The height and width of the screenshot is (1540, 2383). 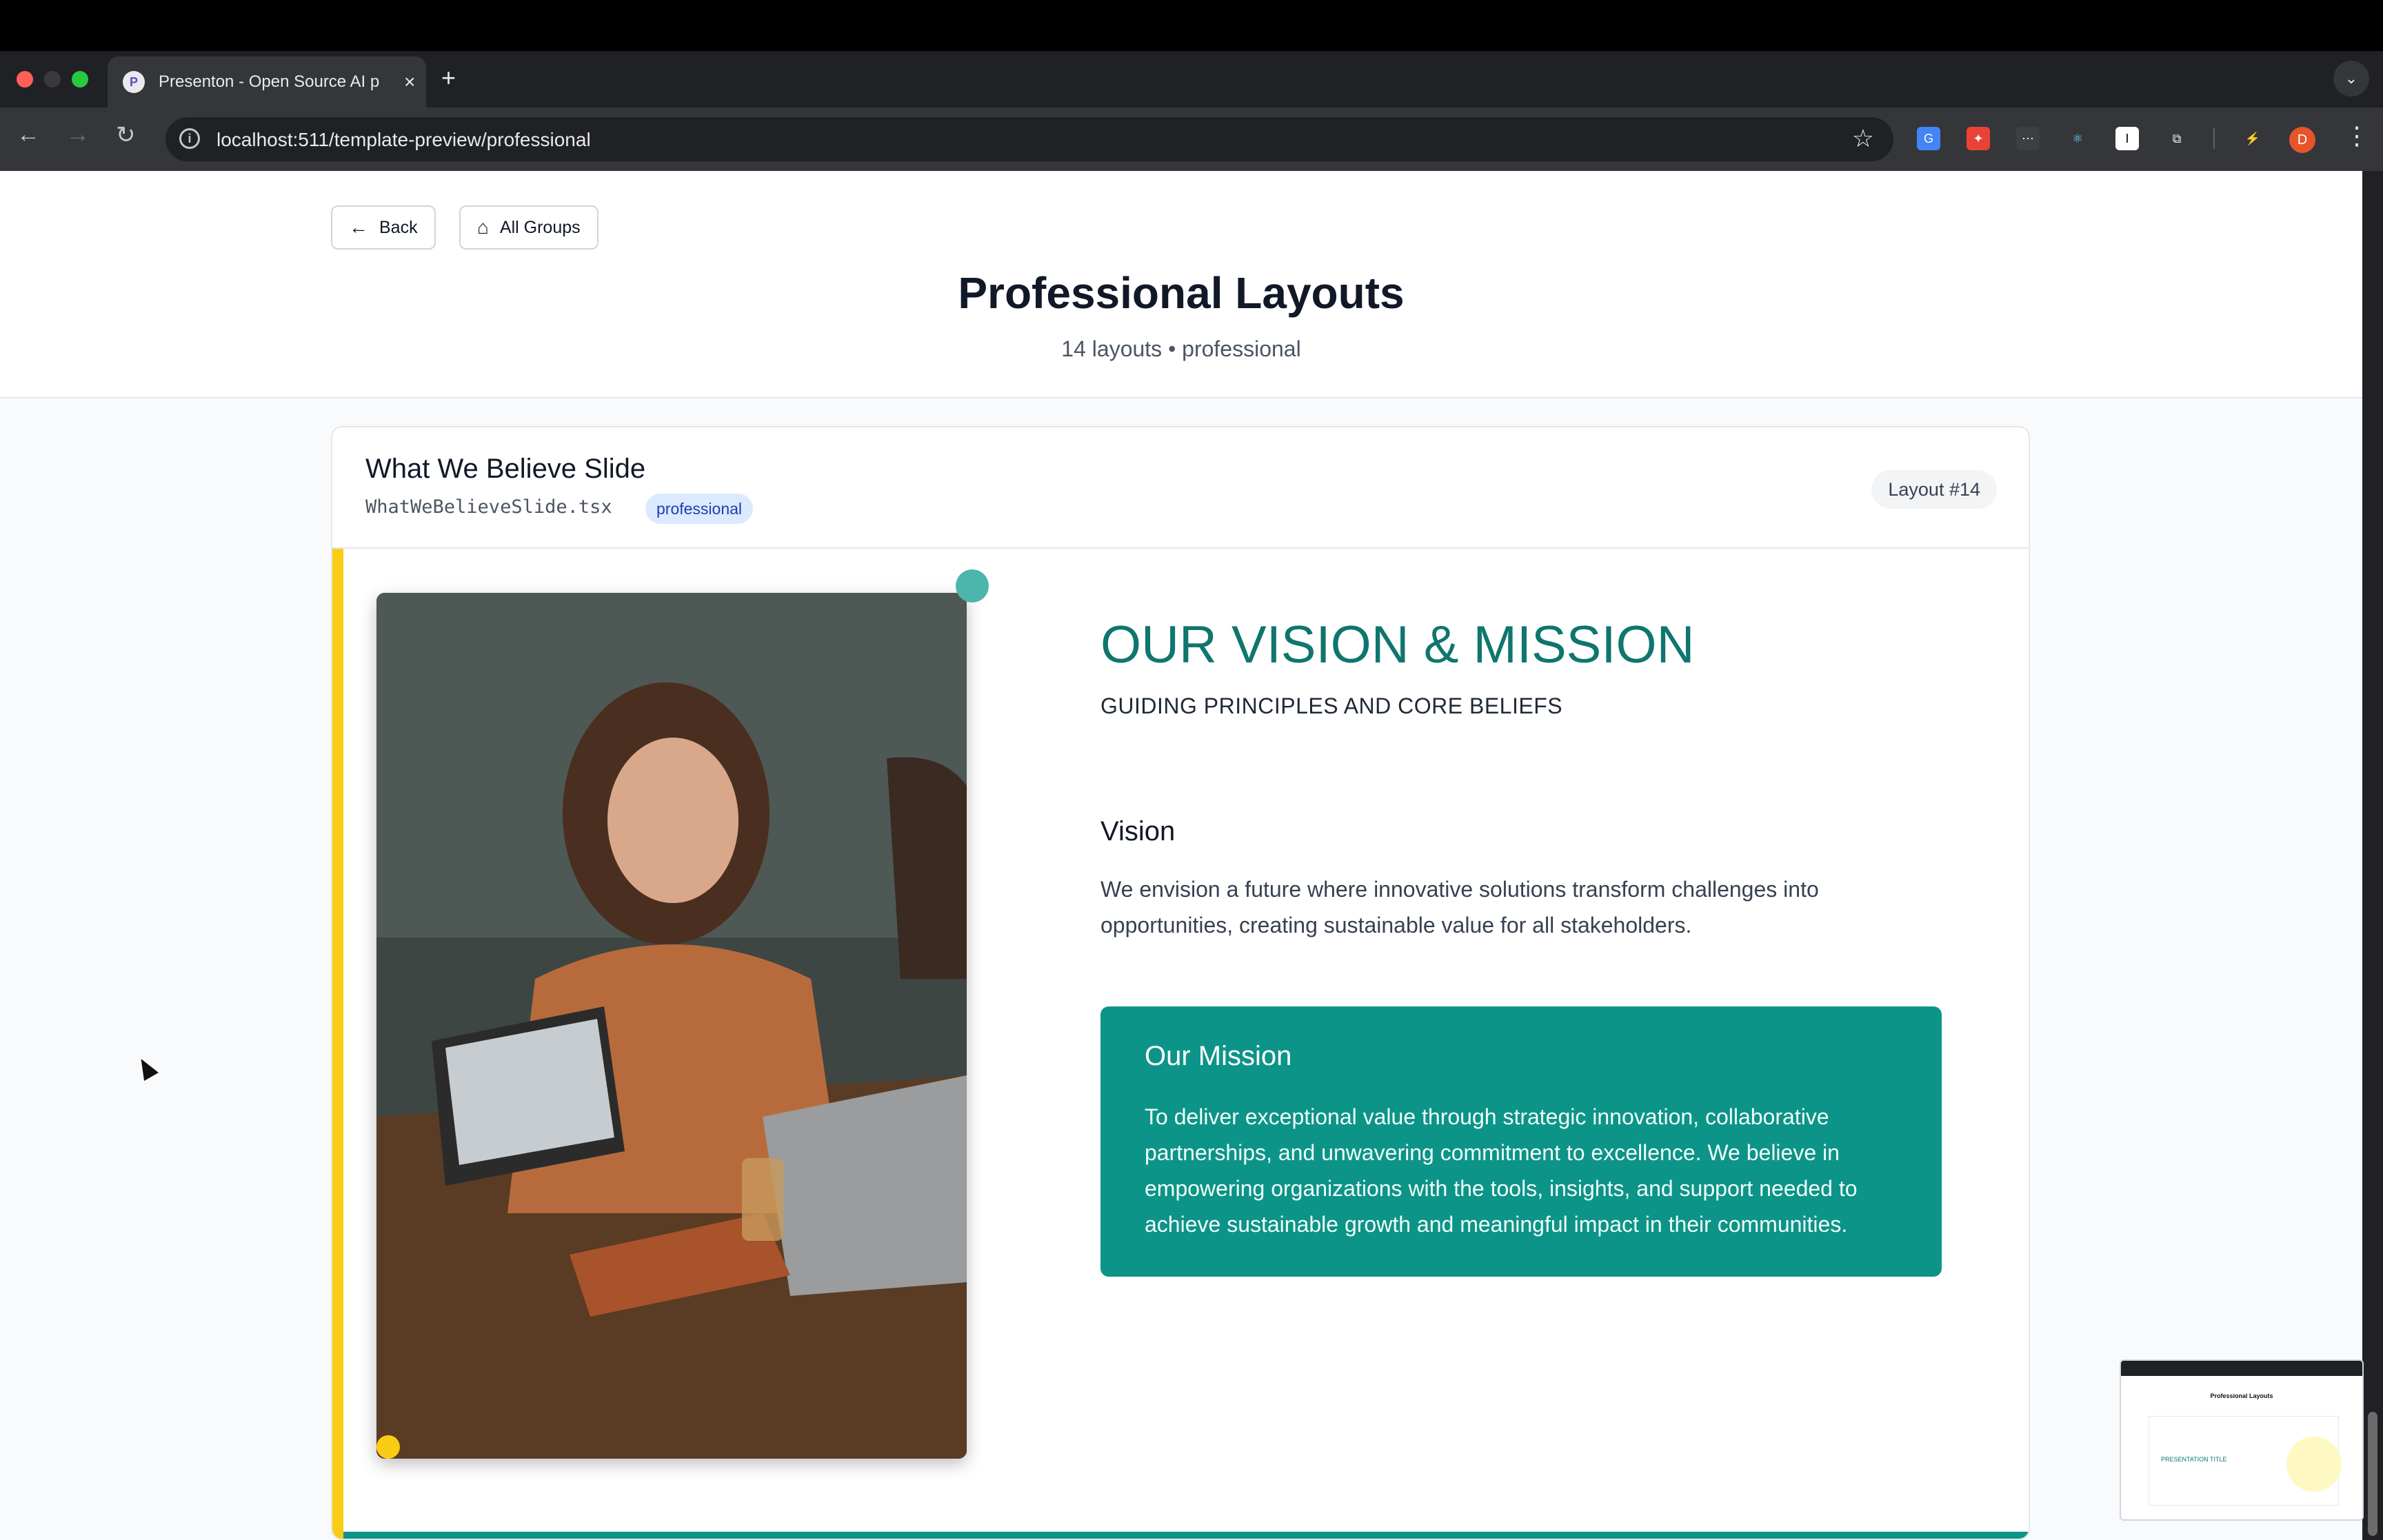 What do you see at coordinates (1181, 293) in the screenshot?
I see `page-title: Professional Layouts` at bounding box center [1181, 293].